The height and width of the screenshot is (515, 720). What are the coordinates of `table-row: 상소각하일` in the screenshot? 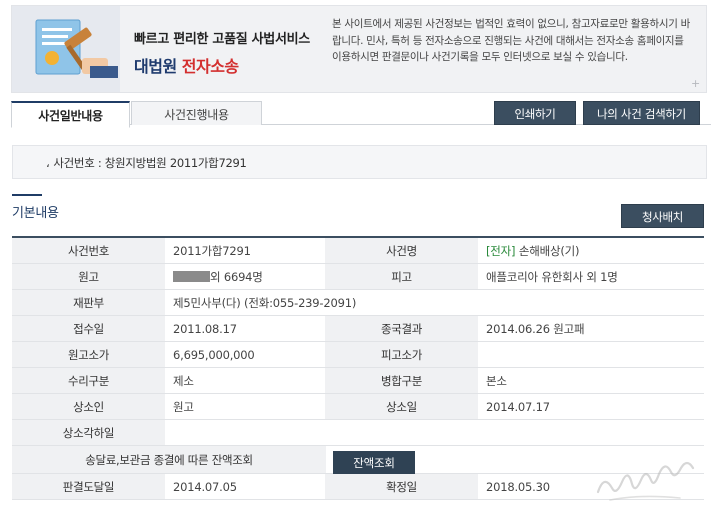 It's located at (358, 433).